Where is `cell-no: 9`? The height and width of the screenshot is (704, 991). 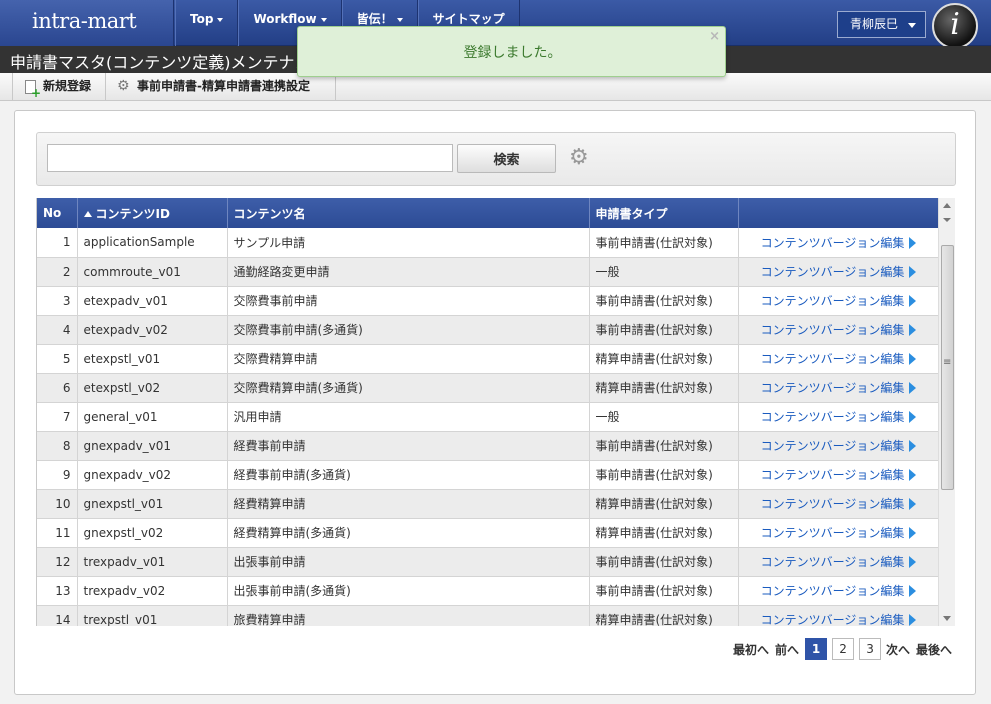 cell-no: 9 is located at coordinates (57, 475).